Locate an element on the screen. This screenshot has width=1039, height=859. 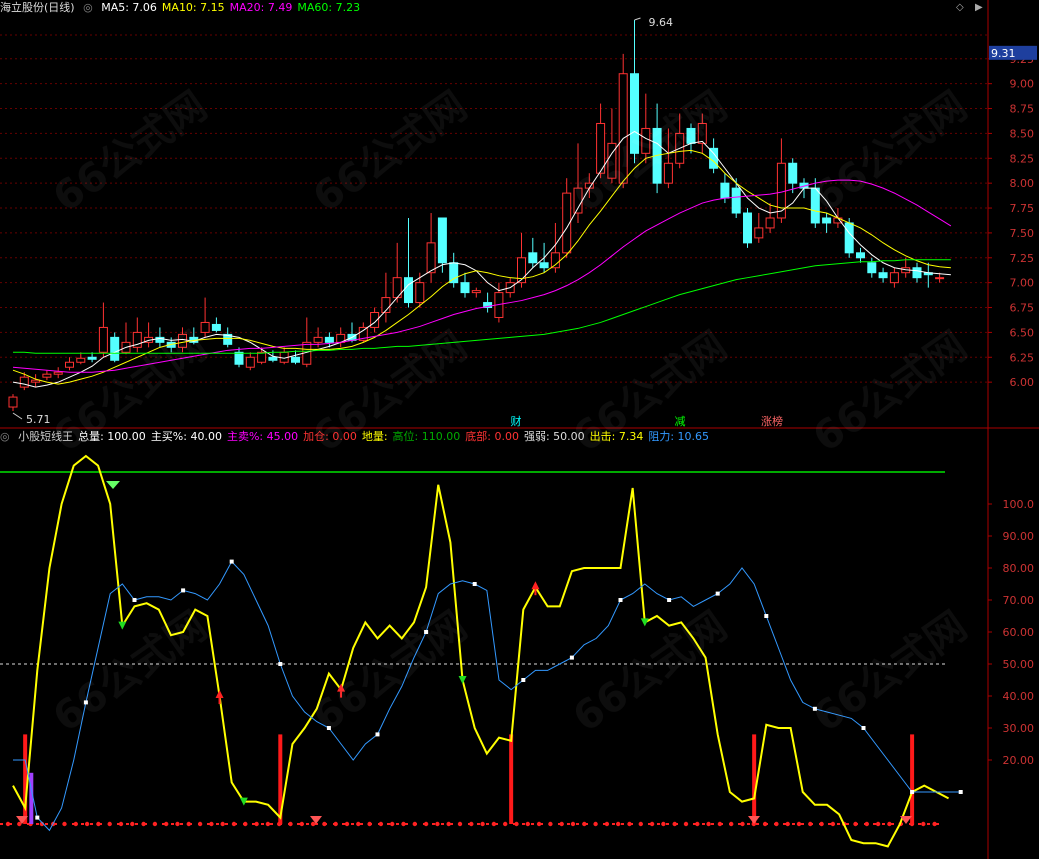
indicator-legend-item-3: 主卖%: 45.00 is located at coordinates (262, 436).